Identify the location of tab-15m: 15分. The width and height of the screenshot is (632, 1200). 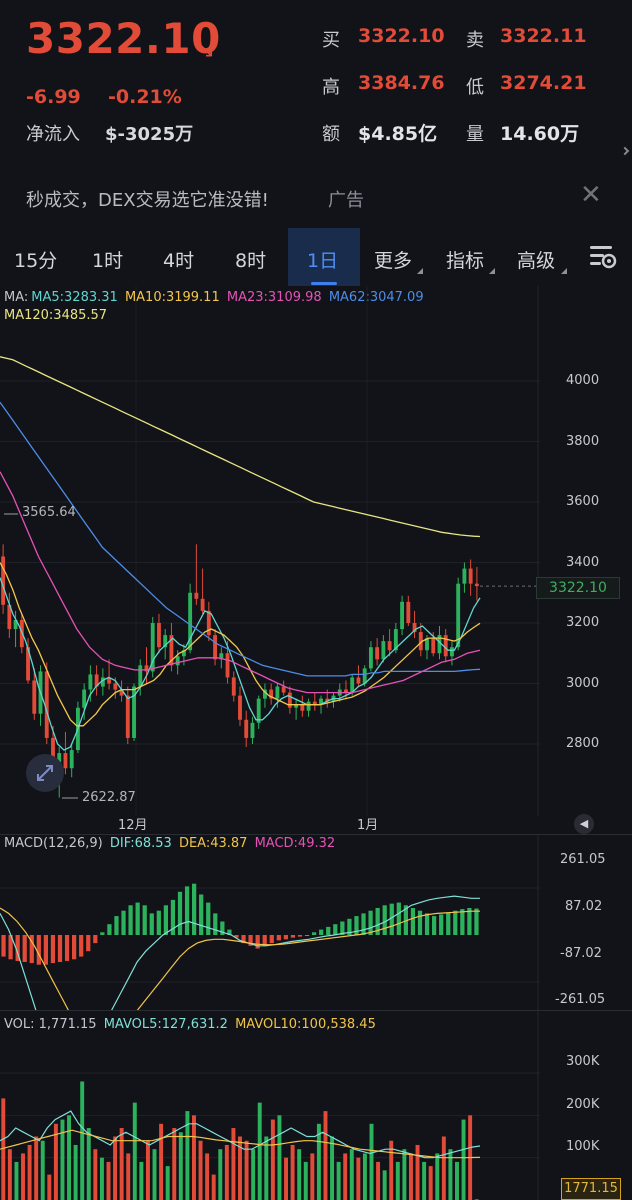
(35, 259).